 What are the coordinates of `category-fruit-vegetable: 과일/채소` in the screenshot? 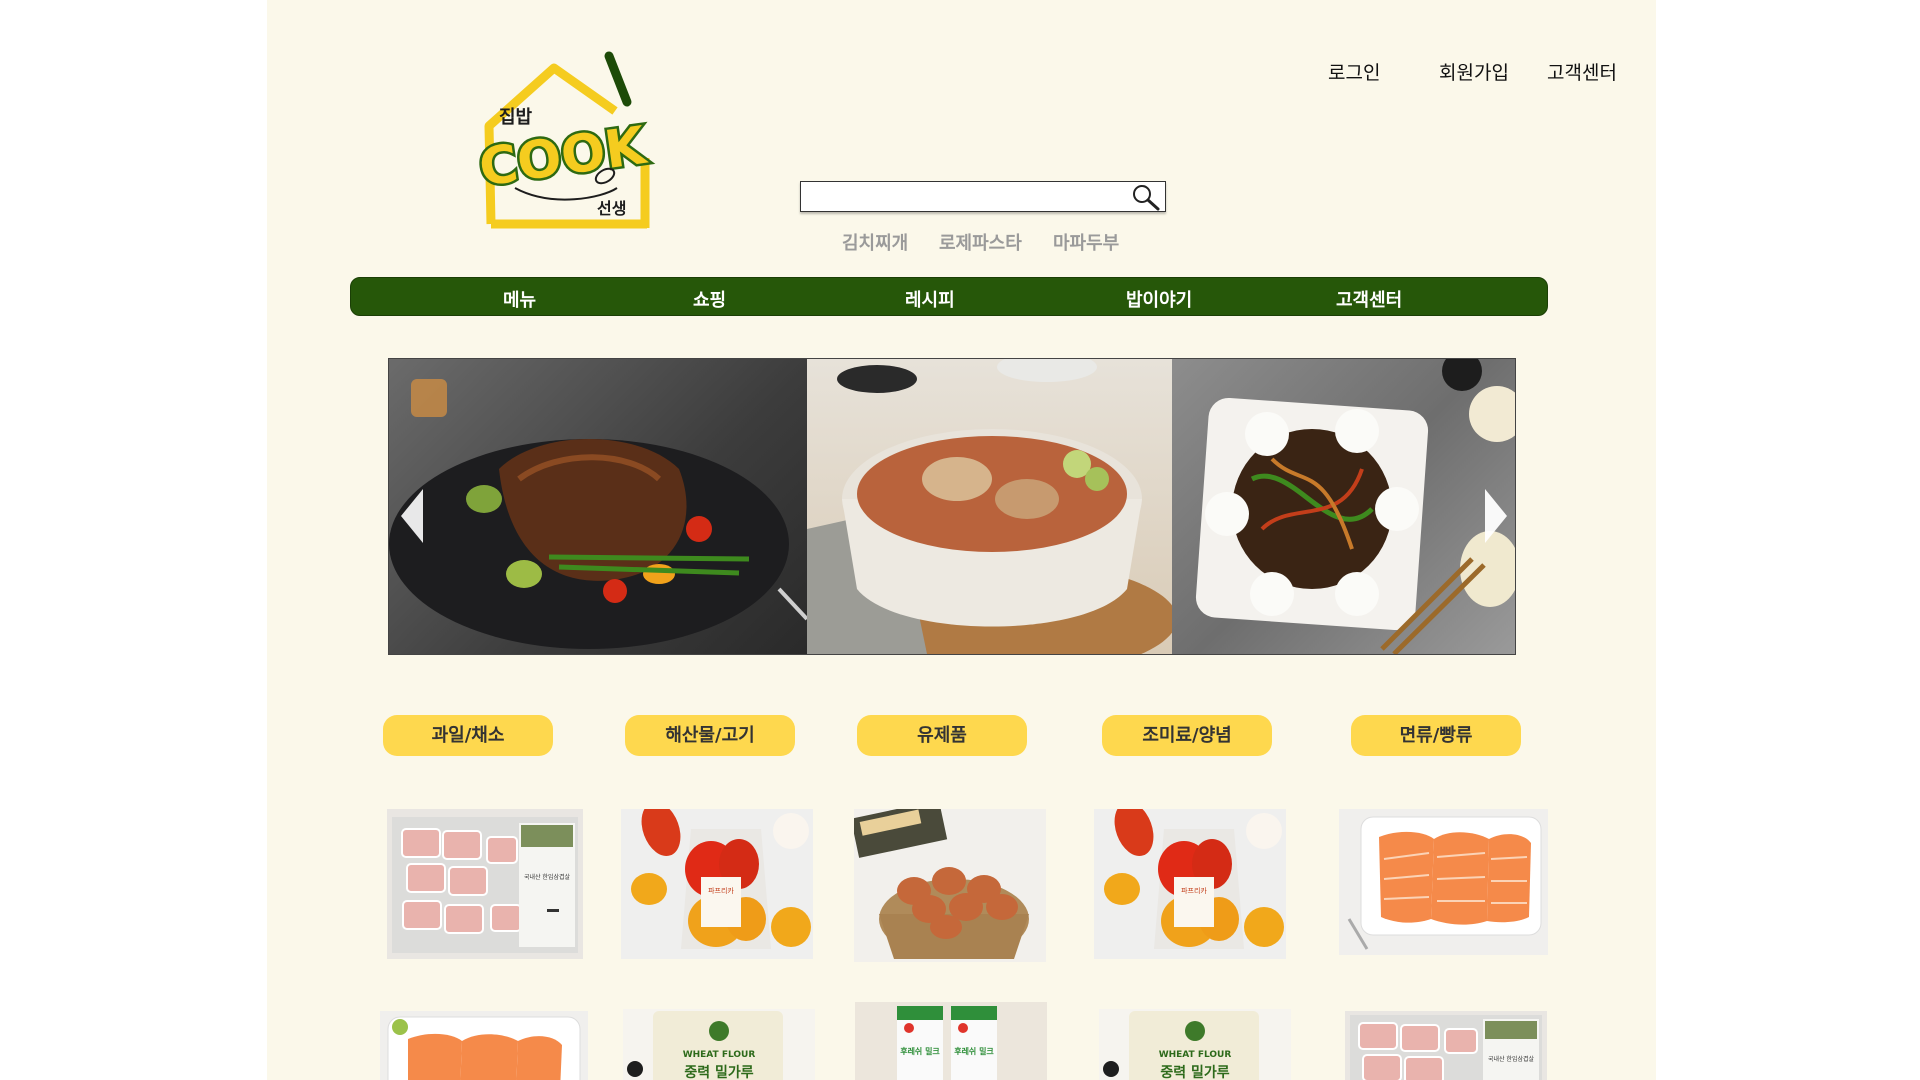 It's located at (468, 735).